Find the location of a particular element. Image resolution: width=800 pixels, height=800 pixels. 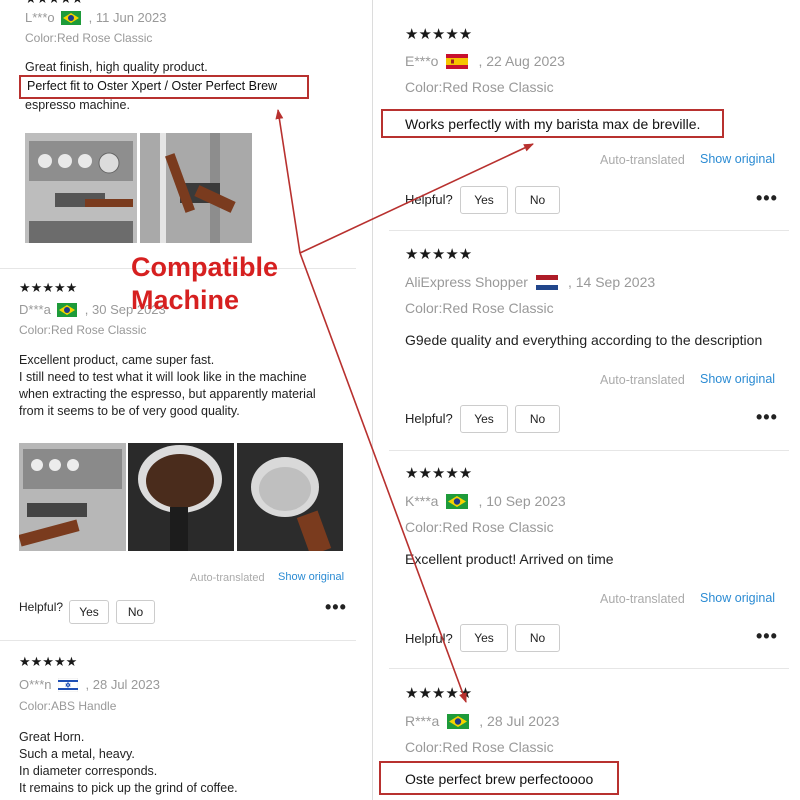

review-text: Great finish, high quality product. is located at coordinates (116, 67).